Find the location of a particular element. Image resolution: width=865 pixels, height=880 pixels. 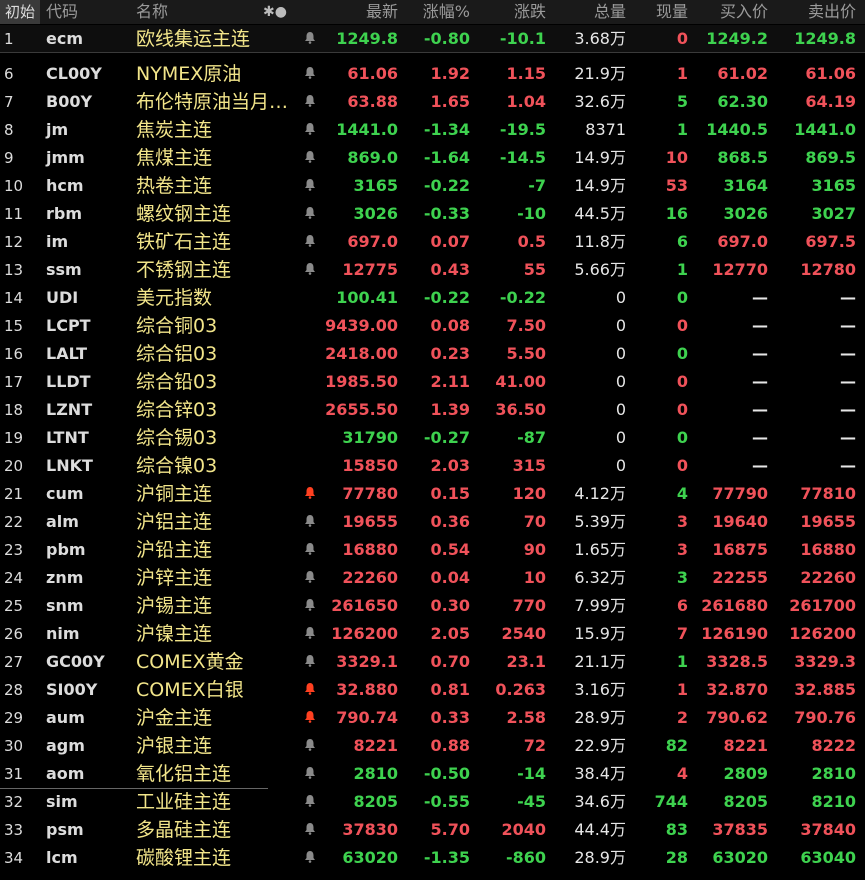

table-row: 10 hcm 热卷主连 3165 -0.22 -7 14.9万 53 3164 3165 is located at coordinates (432, 186).